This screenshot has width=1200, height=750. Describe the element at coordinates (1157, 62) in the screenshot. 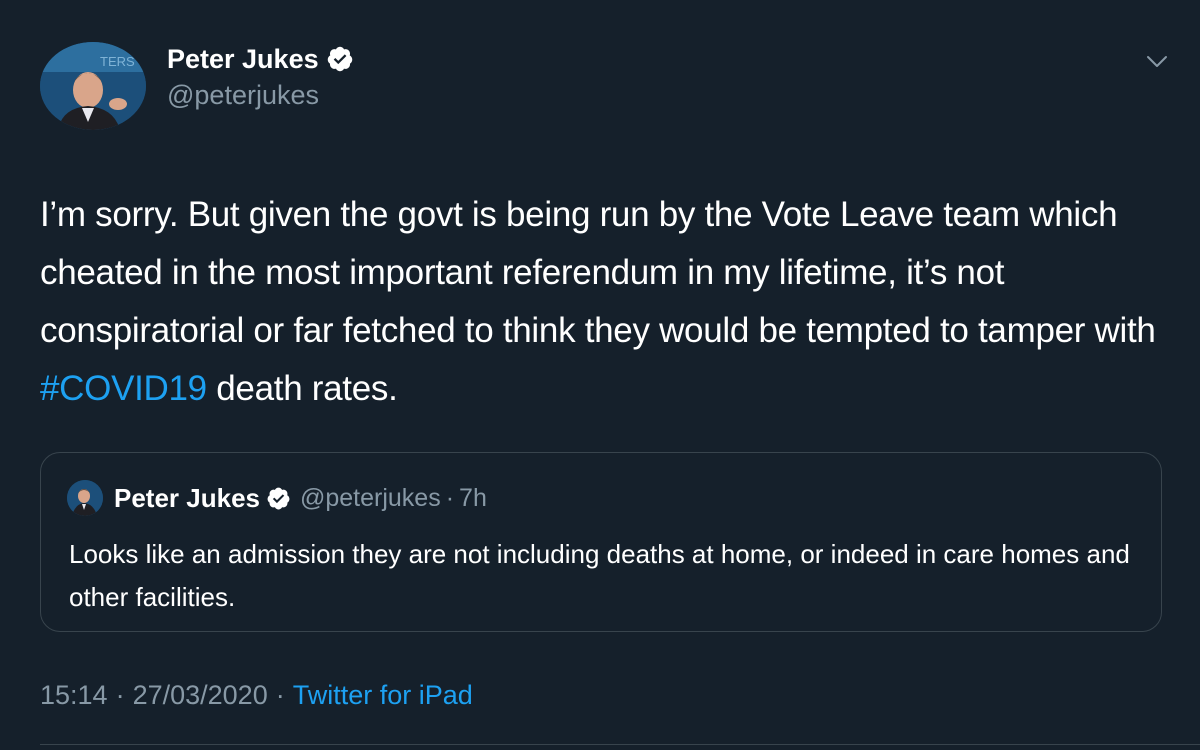

I see `chevron-down-icon` at that location.